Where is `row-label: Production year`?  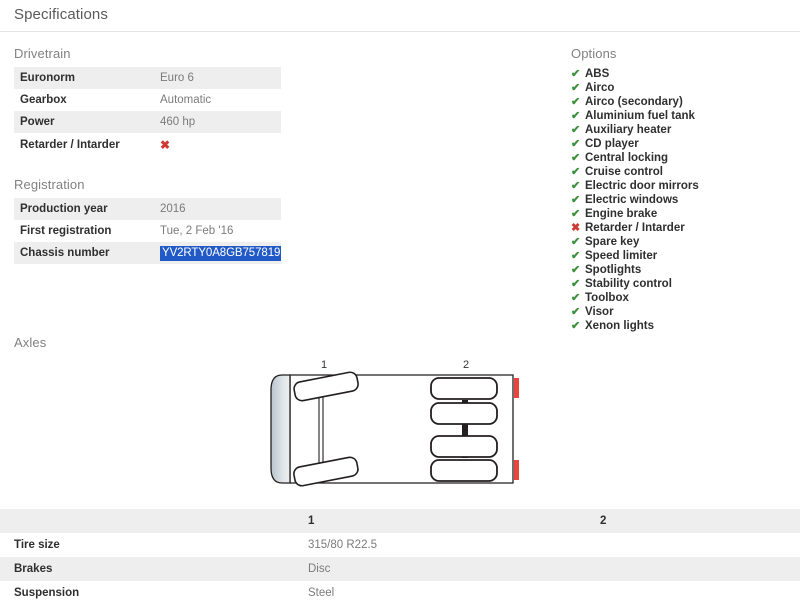 row-label: Production year is located at coordinates (64, 209).